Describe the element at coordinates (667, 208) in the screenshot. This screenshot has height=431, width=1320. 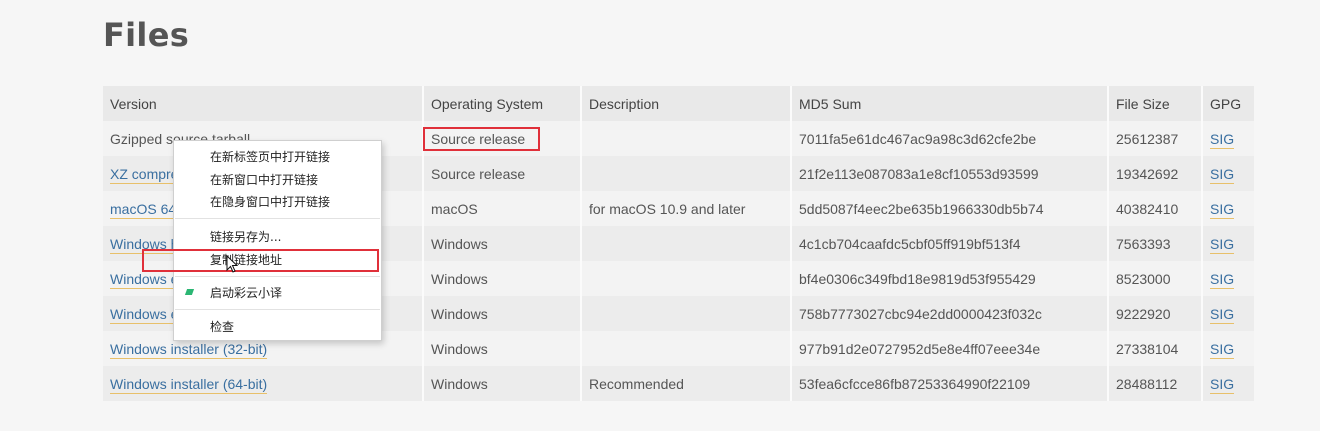
I see `description-cell: for macOS 10.9 and later` at that location.